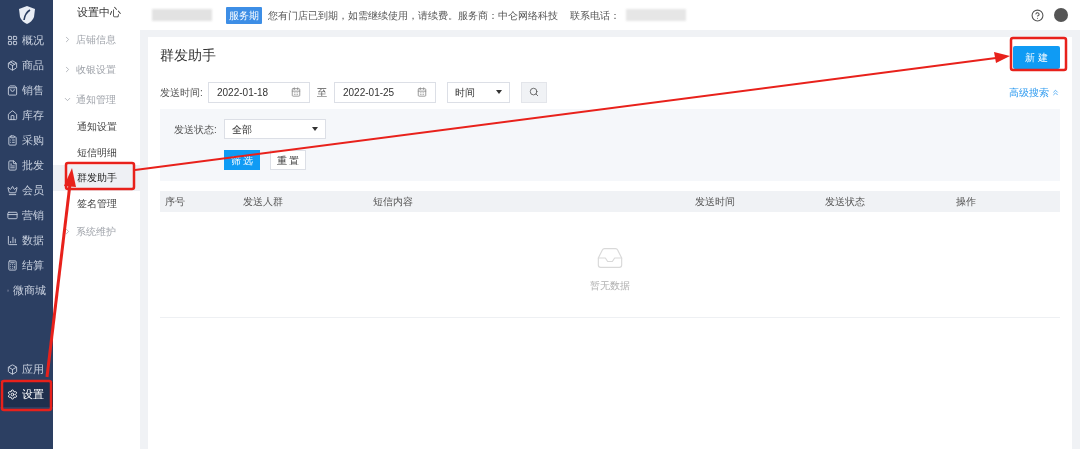 The image size is (1080, 449). What do you see at coordinates (26, 15) in the screenshot?
I see `shield-logo-icon` at bounding box center [26, 15].